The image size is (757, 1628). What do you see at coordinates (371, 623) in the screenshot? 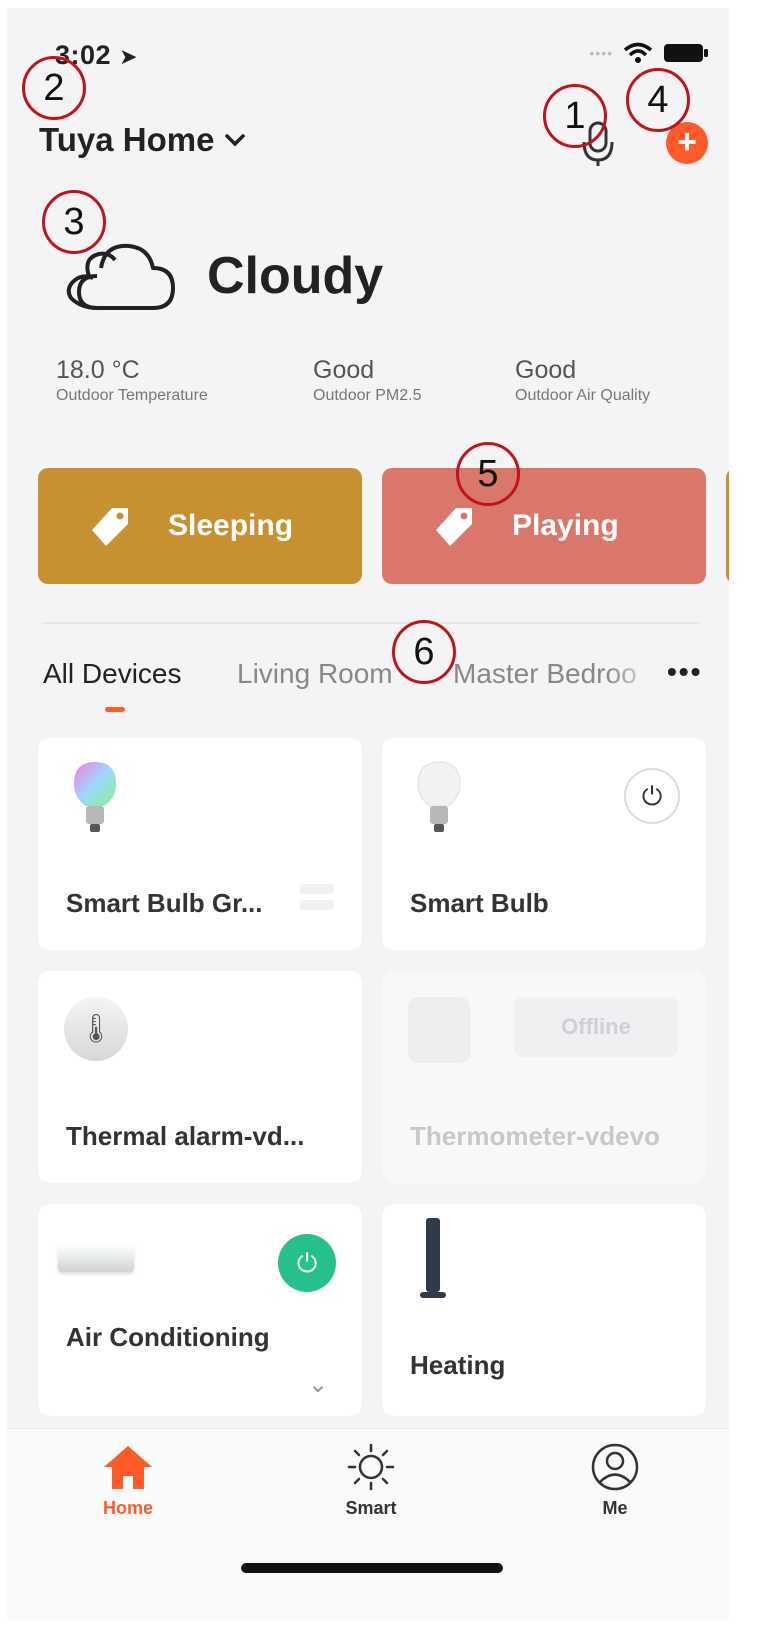
I see `divider` at bounding box center [371, 623].